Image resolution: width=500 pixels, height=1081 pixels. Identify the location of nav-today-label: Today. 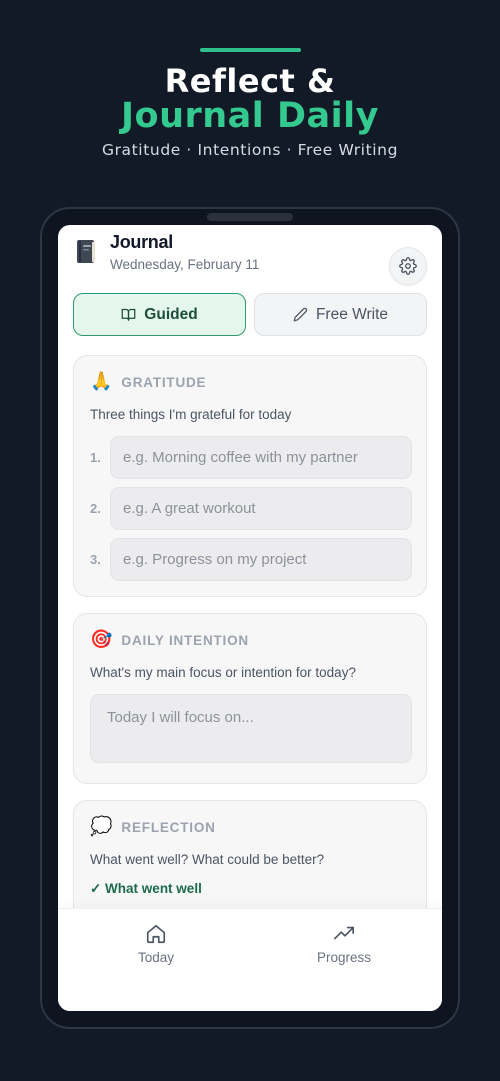
(156, 957).